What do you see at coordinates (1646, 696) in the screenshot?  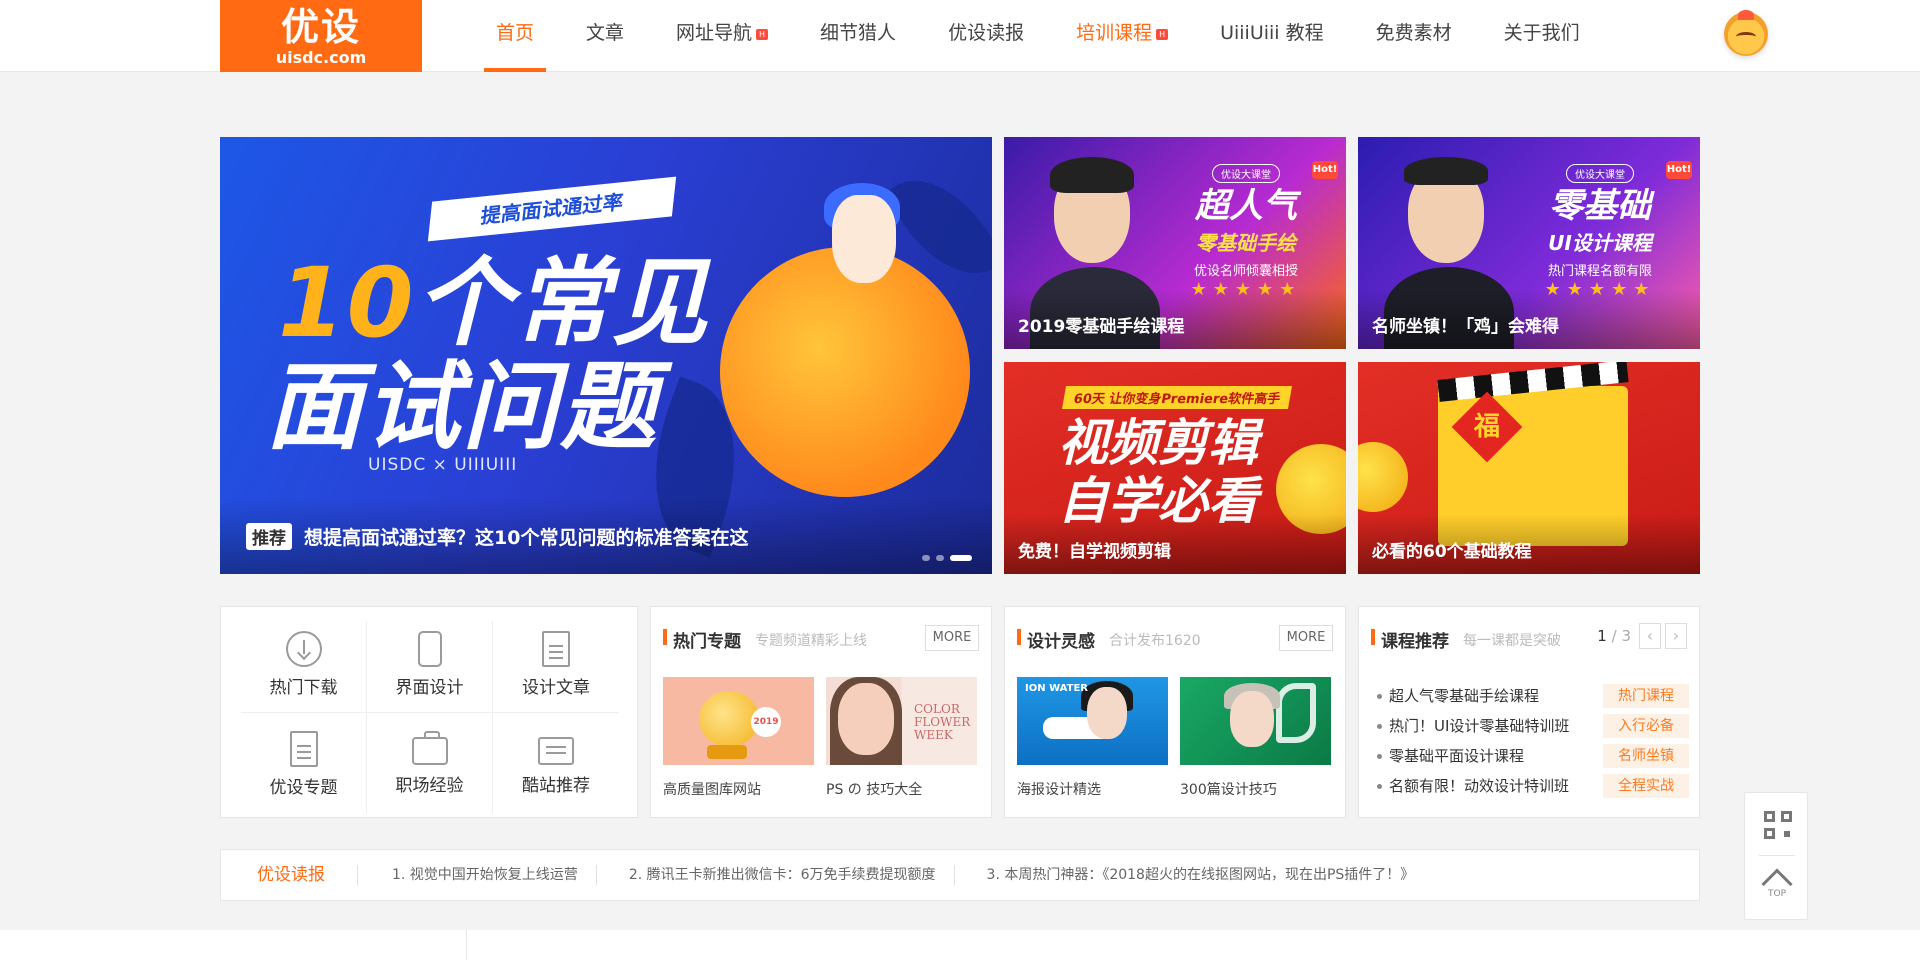 I see `course-tag: 热门课程` at bounding box center [1646, 696].